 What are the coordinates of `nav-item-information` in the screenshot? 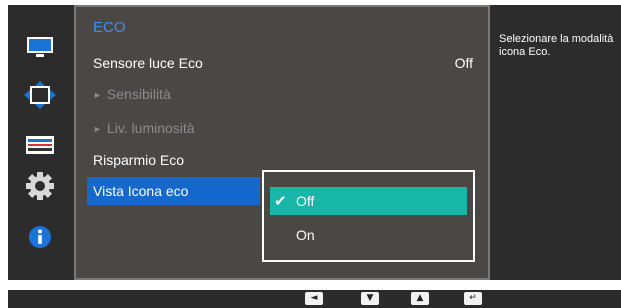 It's located at (40, 237).